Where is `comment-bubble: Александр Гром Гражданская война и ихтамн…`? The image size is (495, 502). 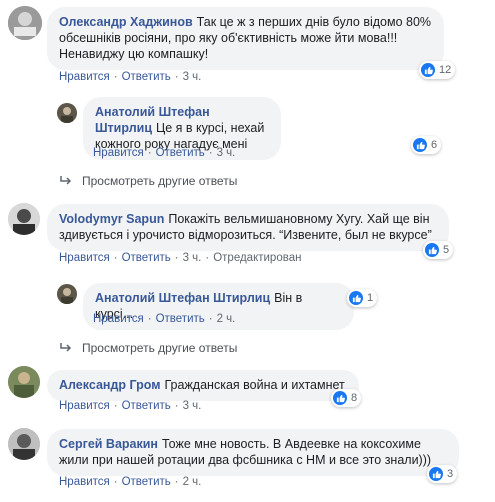 comment-bubble: Александр Гром Гражданская война и ихтамн… is located at coordinates (203, 385).